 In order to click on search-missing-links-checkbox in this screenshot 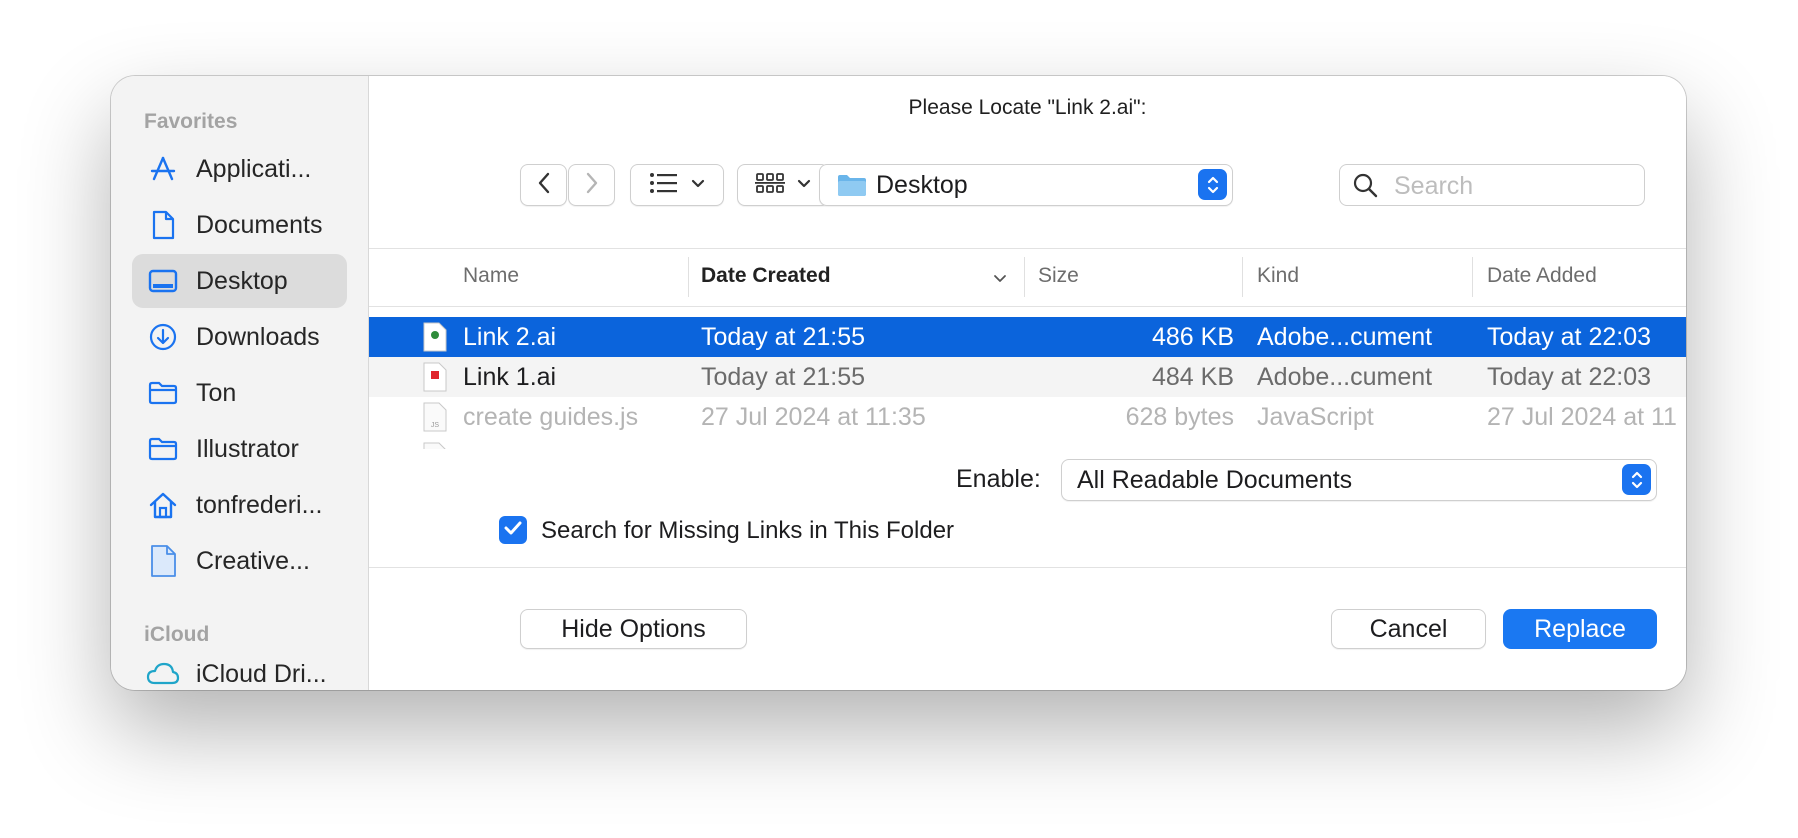, I will do `click(513, 530)`.